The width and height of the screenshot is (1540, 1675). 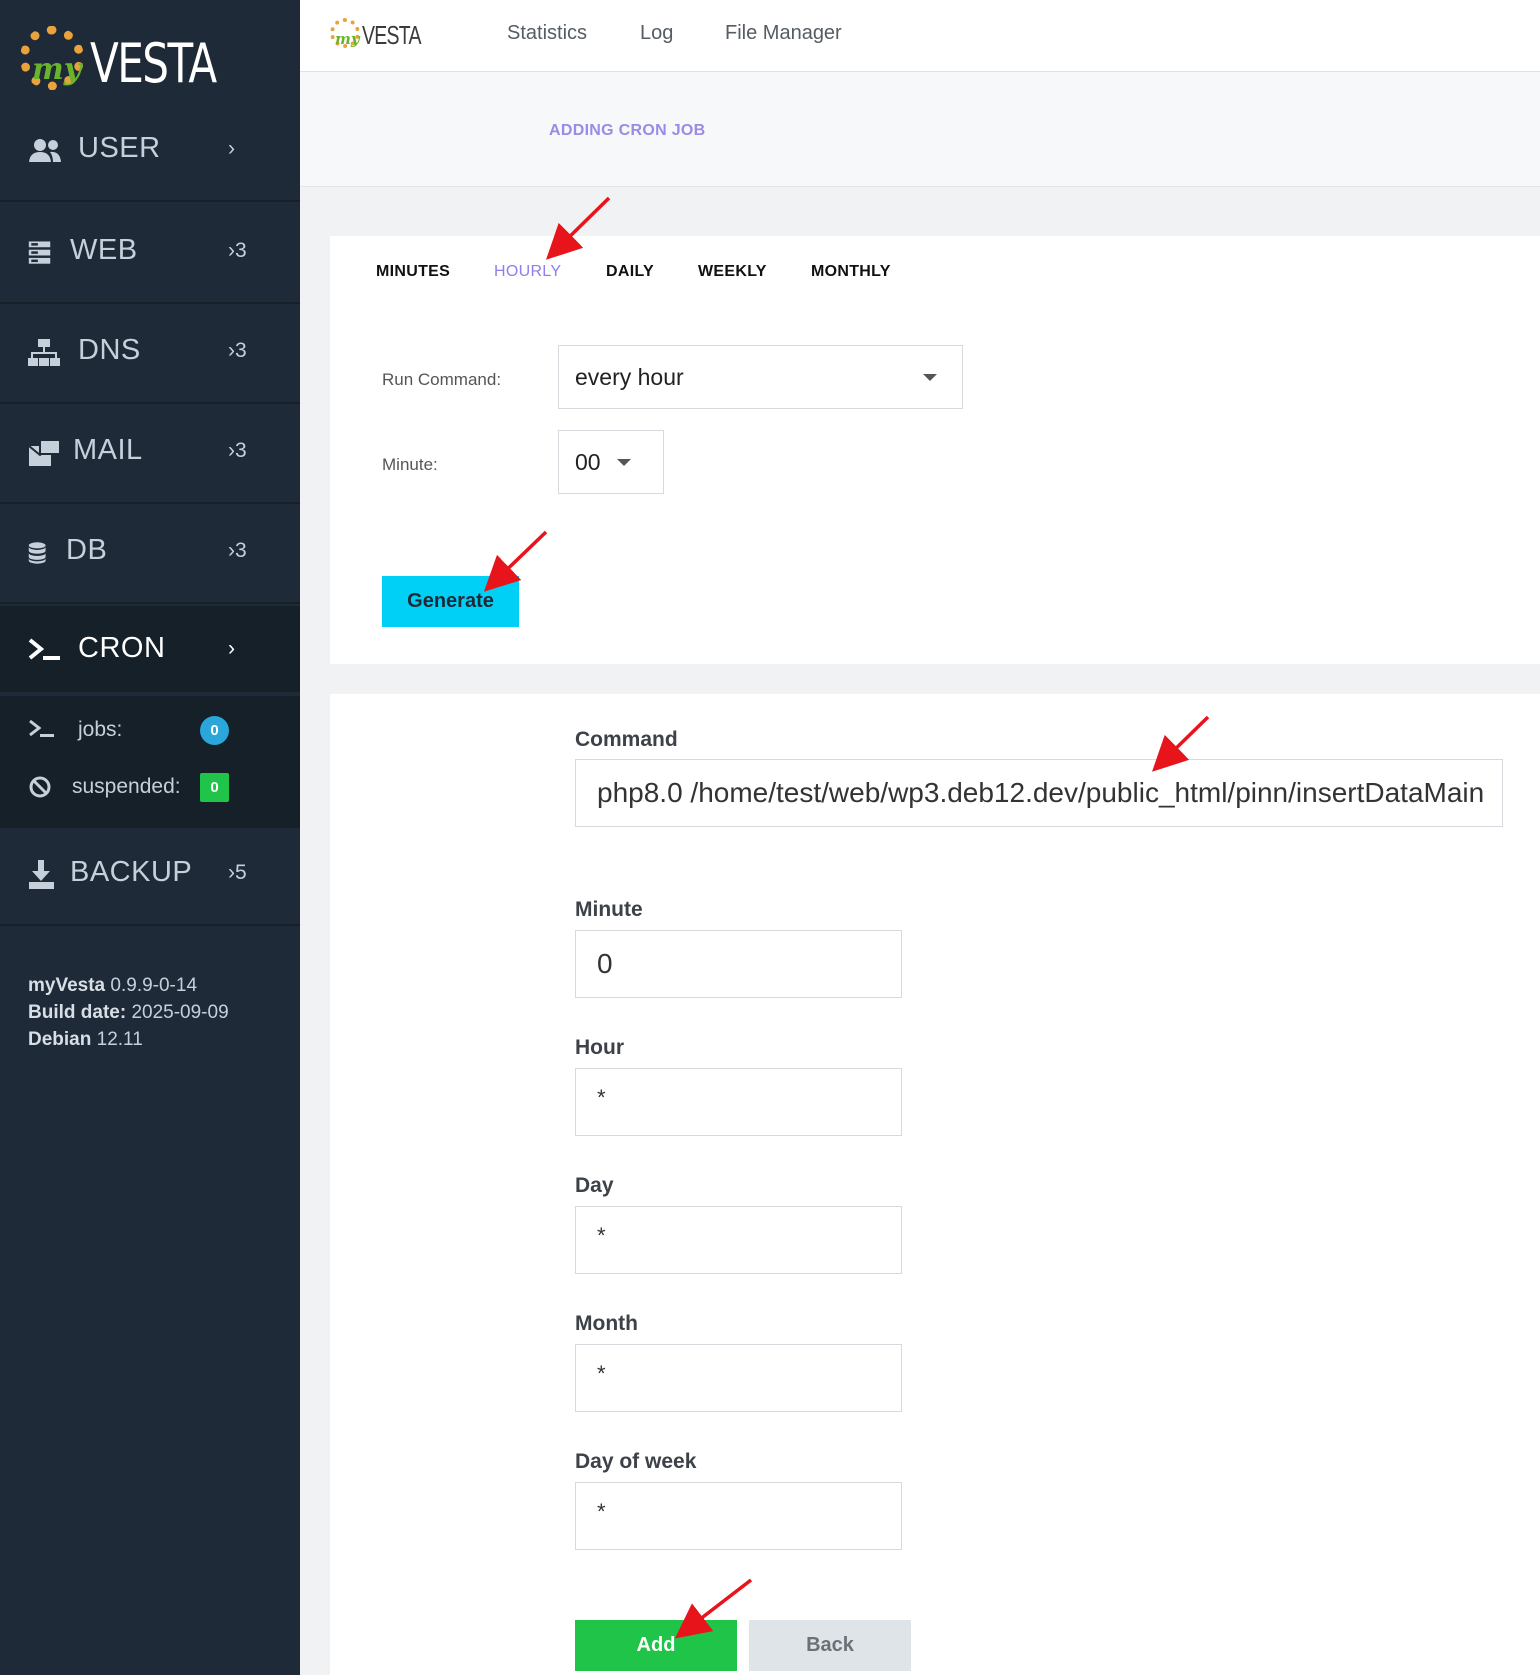 What do you see at coordinates (150, 254) in the screenshot?
I see `sidebar-item-web: WEB ›3` at bounding box center [150, 254].